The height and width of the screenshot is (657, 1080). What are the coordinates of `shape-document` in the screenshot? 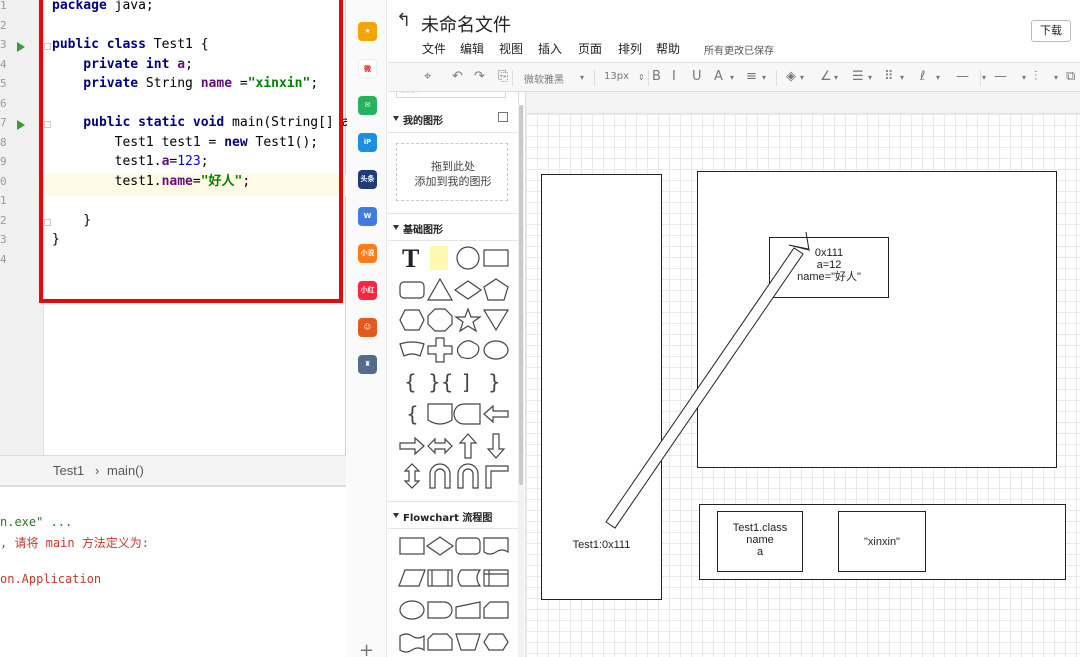 It's located at (496, 546).